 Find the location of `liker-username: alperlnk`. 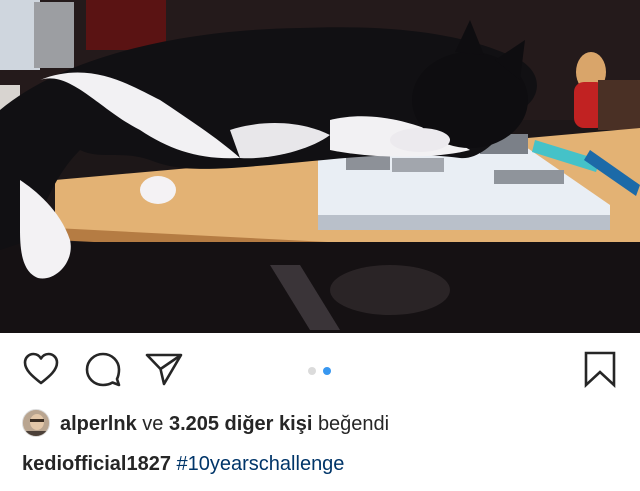

liker-username: alperlnk is located at coordinates (98, 424).